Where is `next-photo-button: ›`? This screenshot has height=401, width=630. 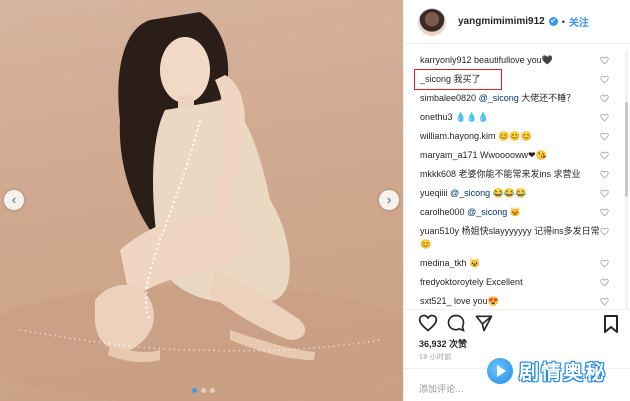
next-photo-button: › is located at coordinates (389, 200).